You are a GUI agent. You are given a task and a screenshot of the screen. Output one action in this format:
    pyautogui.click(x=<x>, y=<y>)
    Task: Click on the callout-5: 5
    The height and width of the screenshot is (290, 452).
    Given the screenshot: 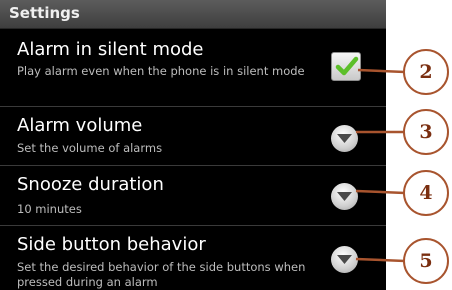 What is the action you would take?
    pyautogui.click(x=426, y=261)
    